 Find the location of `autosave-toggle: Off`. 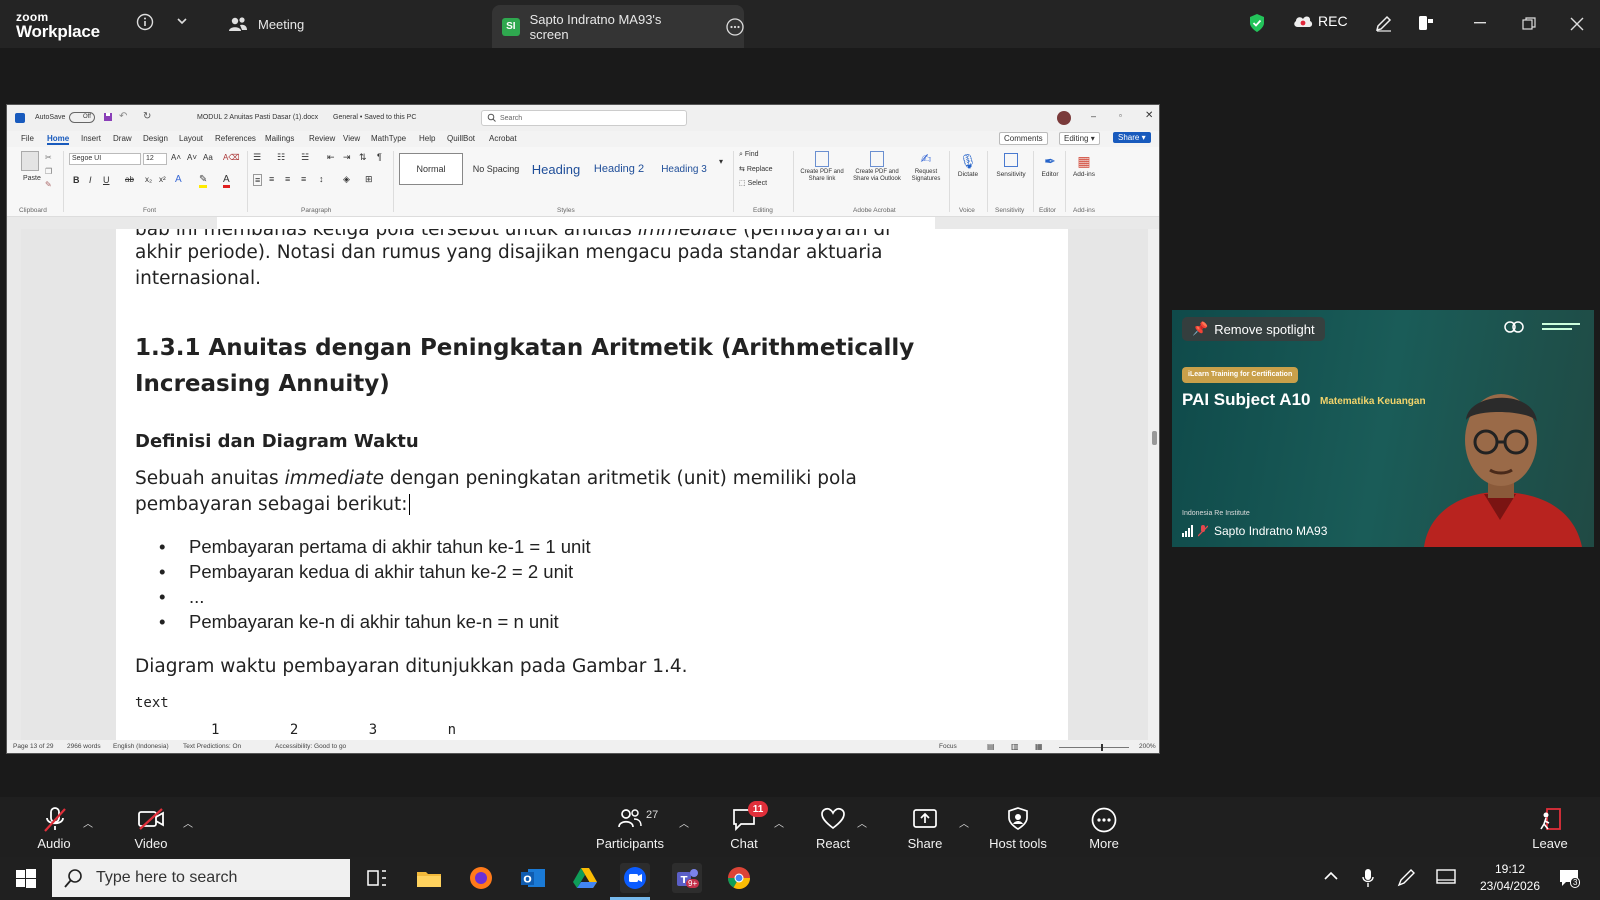

autosave-toggle: Off is located at coordinates (82, 117).